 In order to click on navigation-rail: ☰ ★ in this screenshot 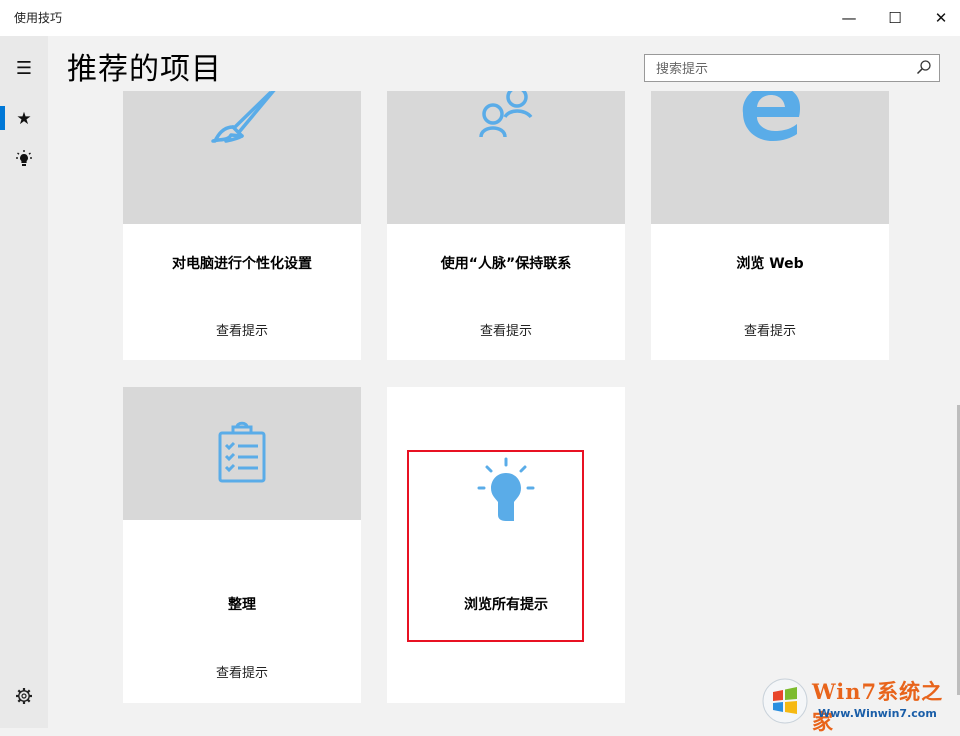, I will do `click(24, 382)`.